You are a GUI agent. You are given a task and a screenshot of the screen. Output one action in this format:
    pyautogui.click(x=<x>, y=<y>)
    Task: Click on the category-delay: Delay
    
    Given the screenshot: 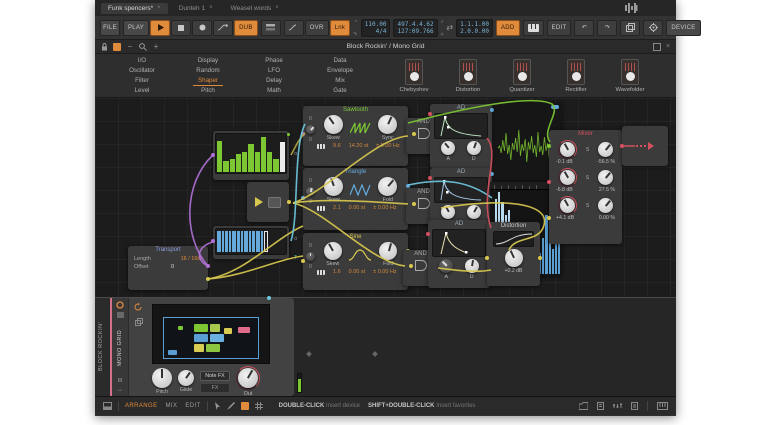 What is the action you would take?
    pyautogui.click(x=274, y=81)
    